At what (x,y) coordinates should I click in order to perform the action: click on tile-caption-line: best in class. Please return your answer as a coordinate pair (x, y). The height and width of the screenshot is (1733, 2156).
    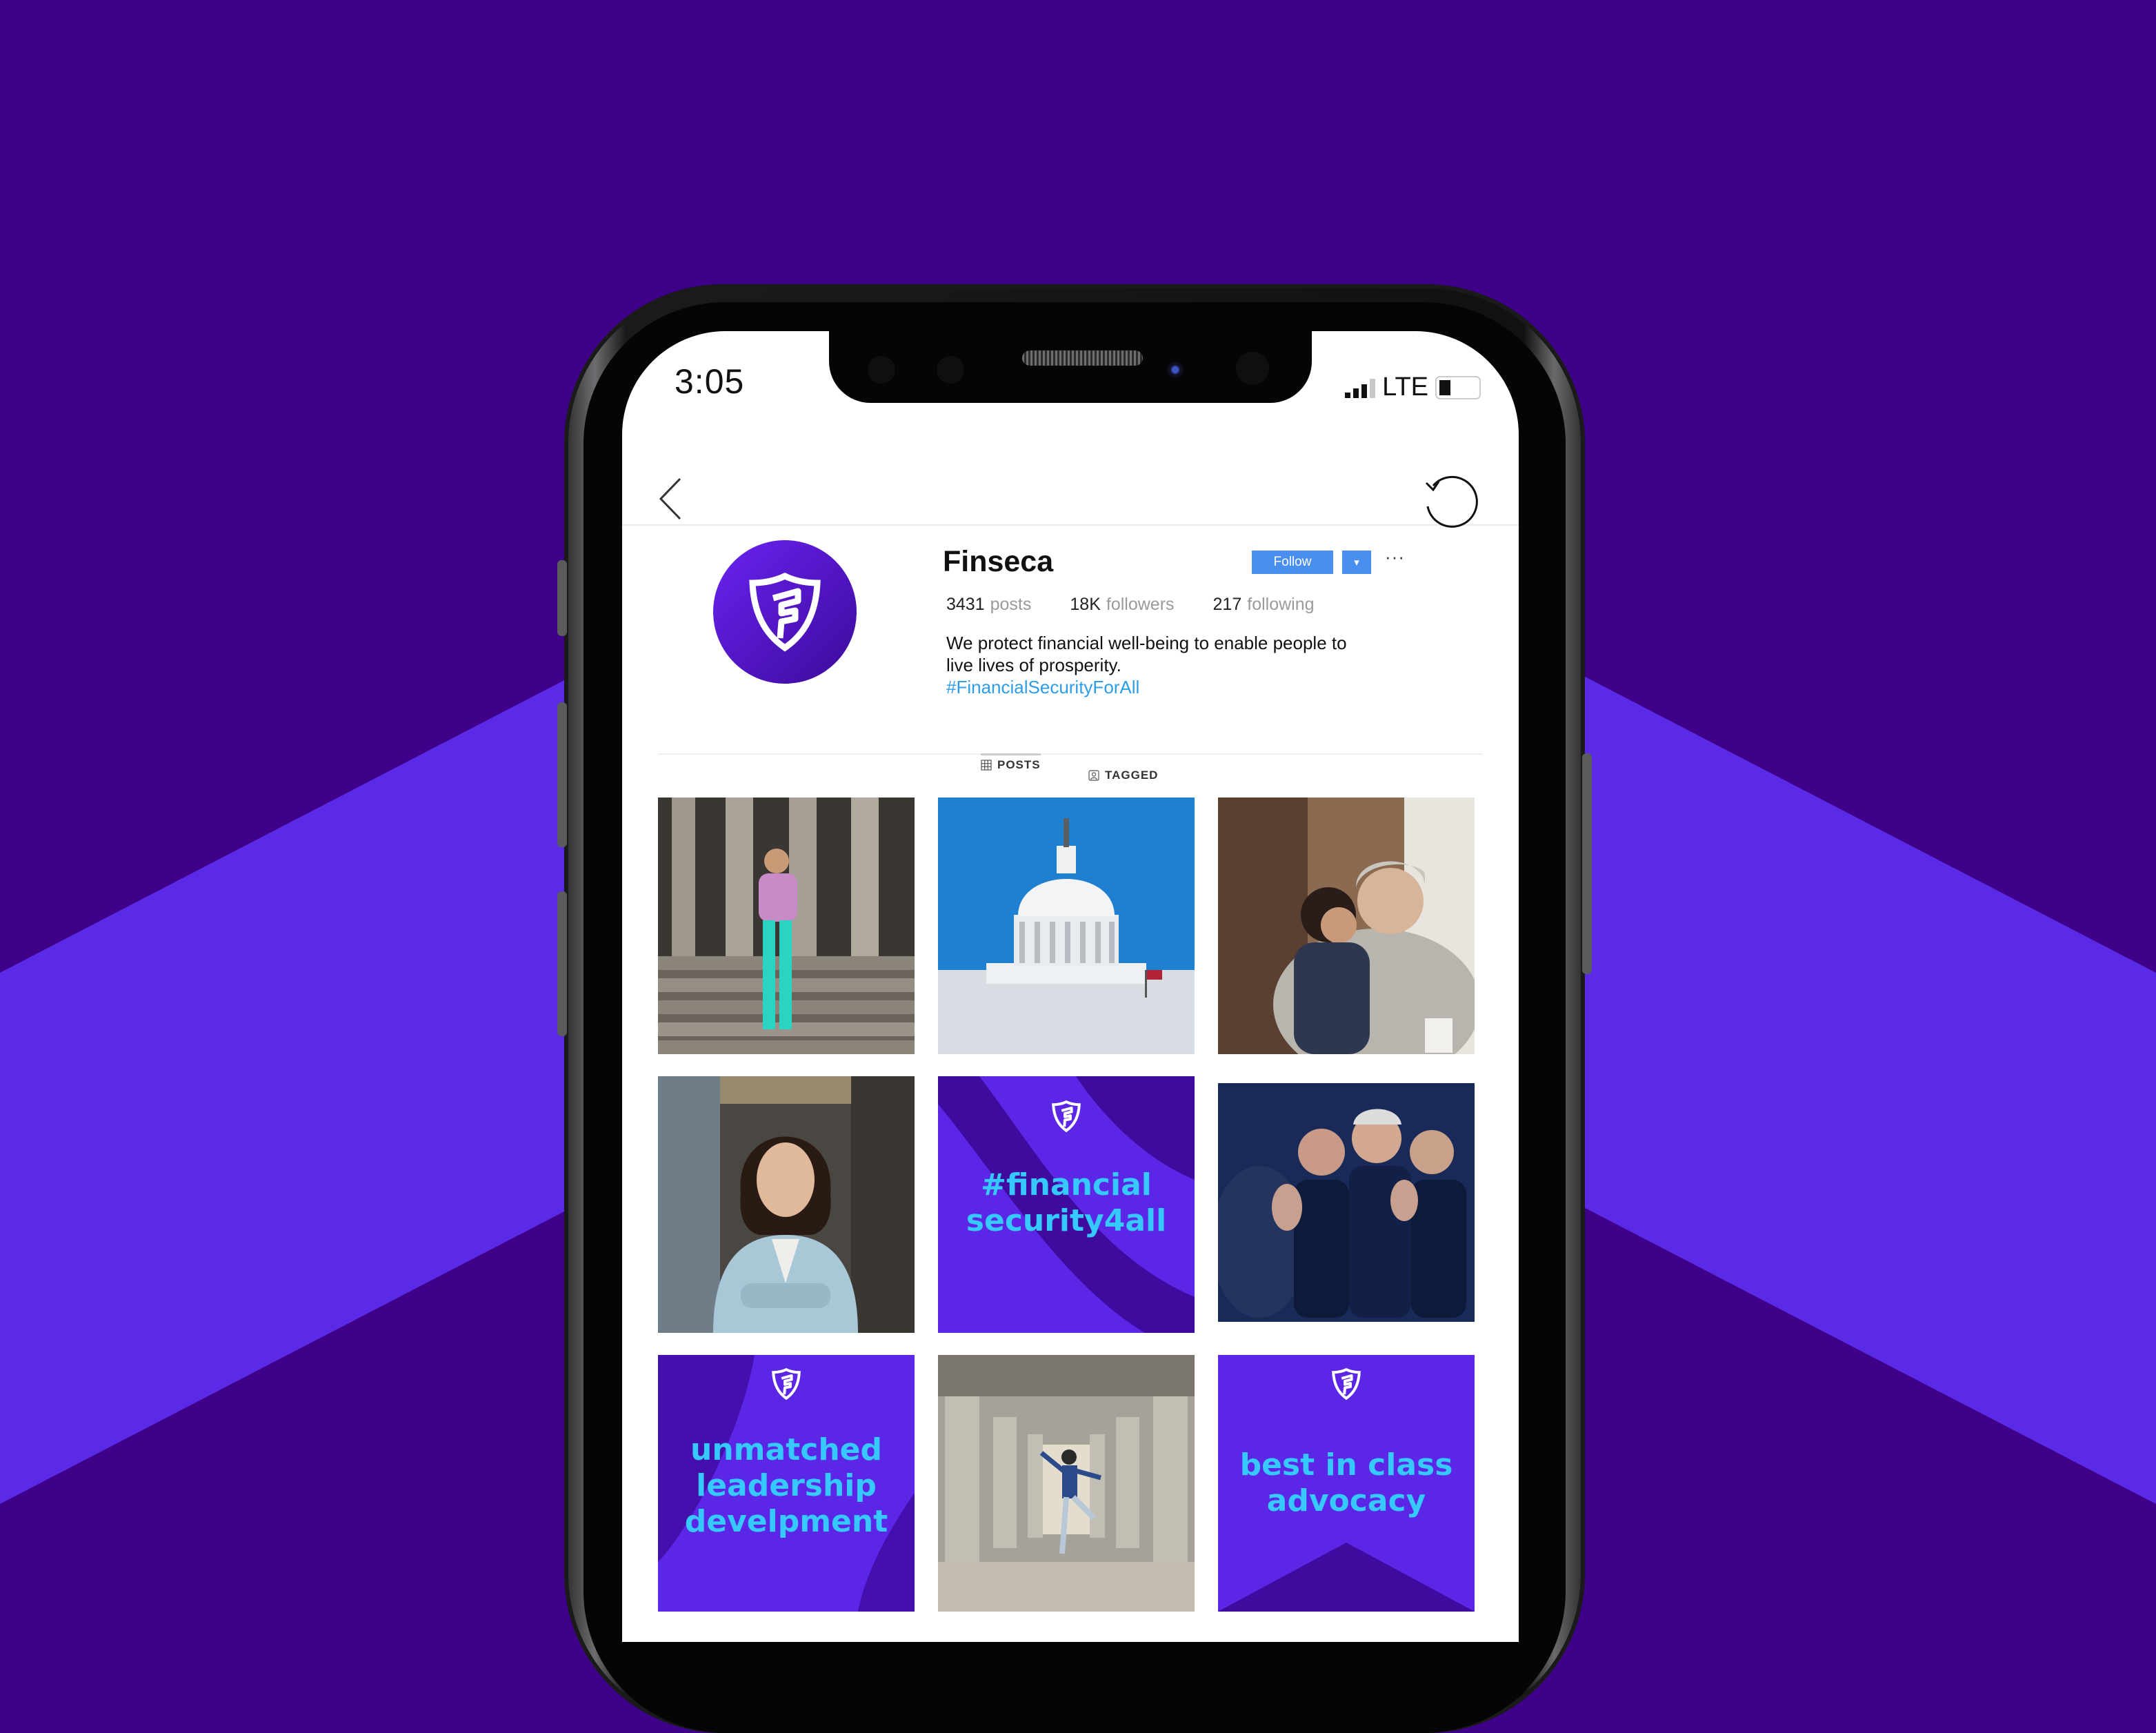
    Looking at the image, I should click on (1346, 1465).